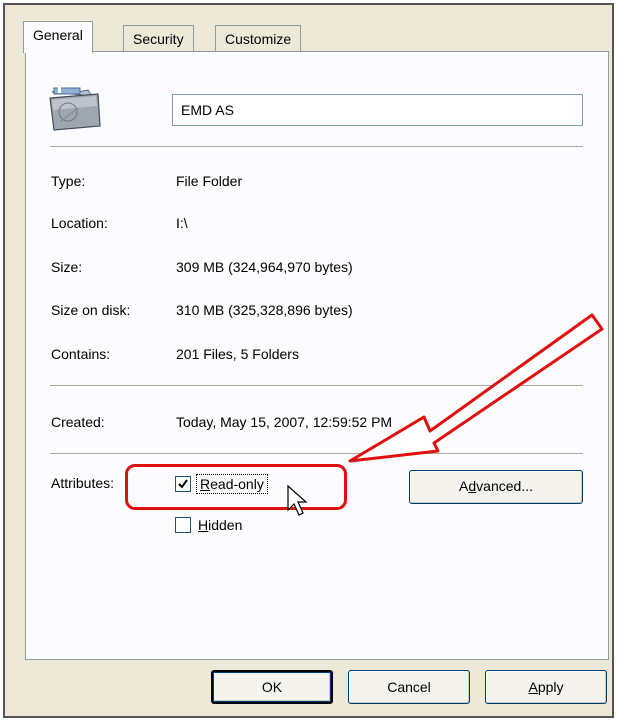 This screenshot has height=721, width=619. What do you see at coordinates (264, 310) in the screenshot?
I see `size-on-disk-value: 310 MB (325,328,896 bytes)` at bounding box center [264, 310].